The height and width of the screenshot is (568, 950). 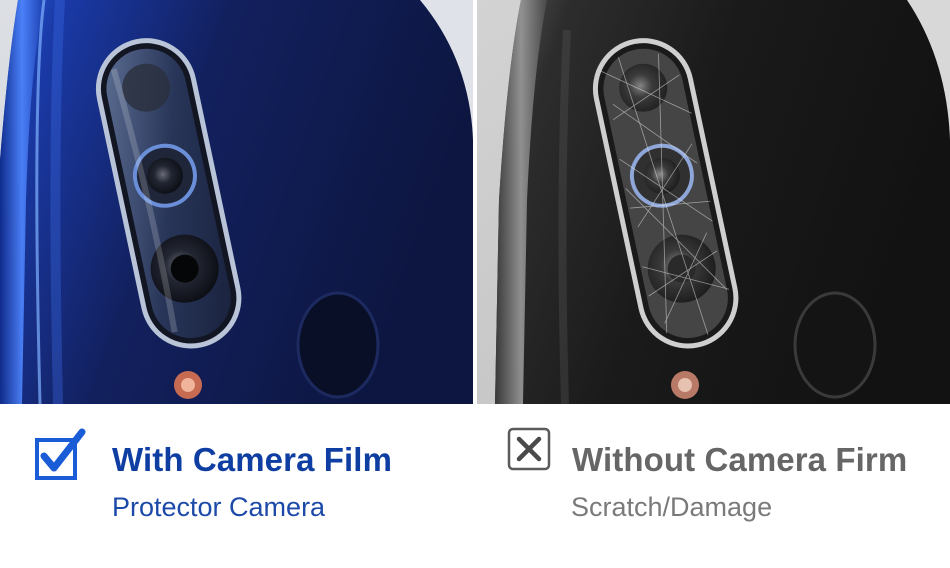 What do you see at coordinates (252, 459) in the screenshot?
I see `with-film-title: With Camera Film` at bounding box center [252, 459].